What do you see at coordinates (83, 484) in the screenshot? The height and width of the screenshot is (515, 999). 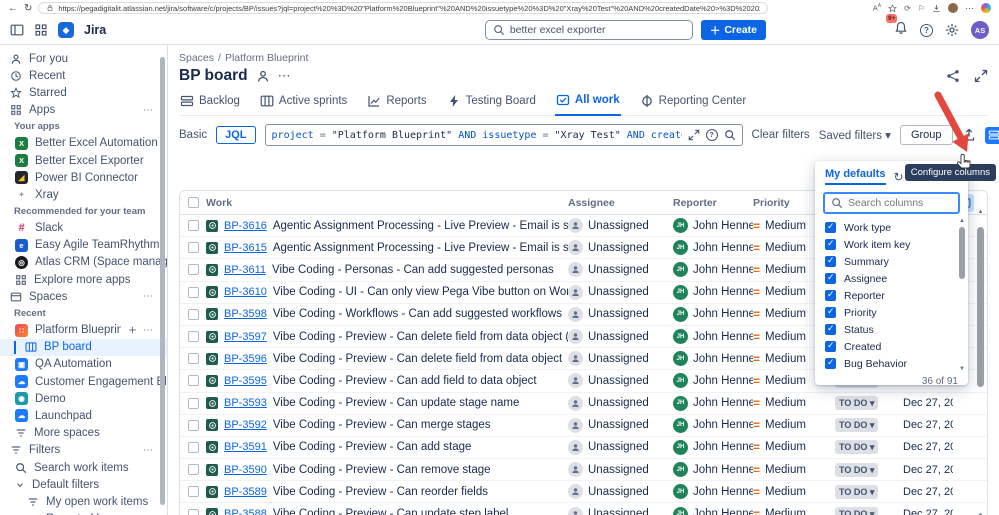 I see `sidebar-item-default-filters: Default filters` at bounding box center [83, 484].